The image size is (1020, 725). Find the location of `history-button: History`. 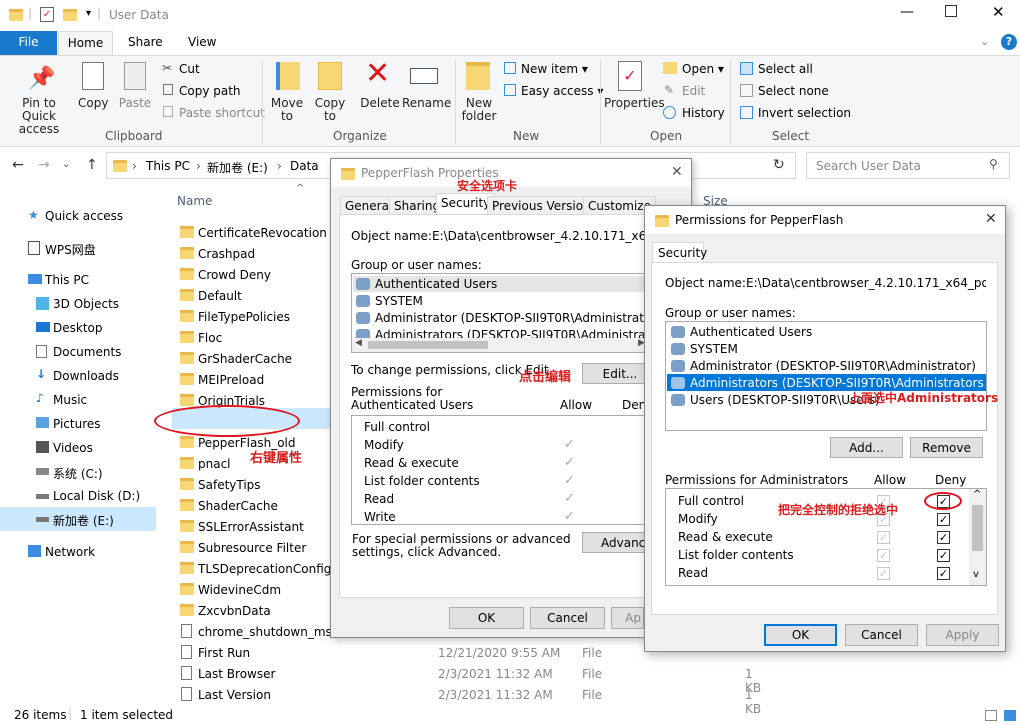

history-button: History is located at coordinates (703, 113).